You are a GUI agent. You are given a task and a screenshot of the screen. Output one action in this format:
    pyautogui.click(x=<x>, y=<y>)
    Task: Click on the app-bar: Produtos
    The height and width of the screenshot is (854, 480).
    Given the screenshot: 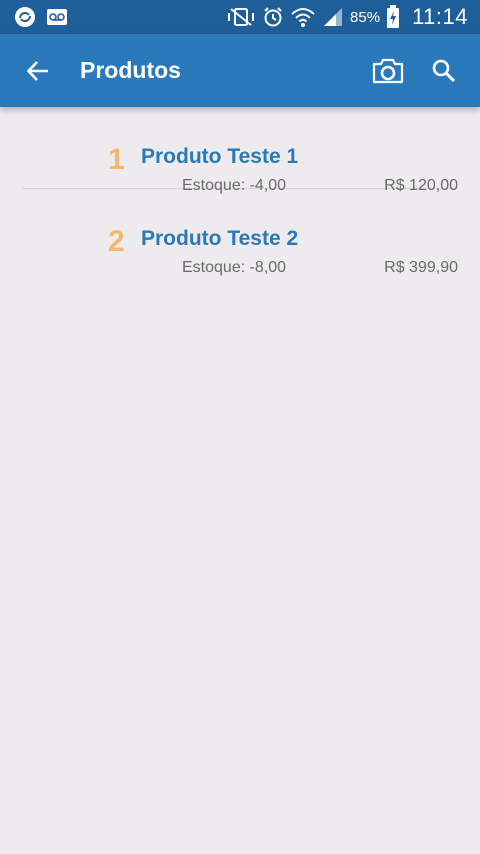 What is the action you would take?
    pyautogui.click(x=240, y=70)
    